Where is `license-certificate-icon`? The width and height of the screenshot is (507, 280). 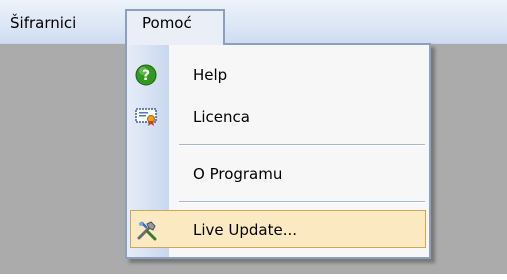 license-certificate-icon is located at coordinates (146, 117).